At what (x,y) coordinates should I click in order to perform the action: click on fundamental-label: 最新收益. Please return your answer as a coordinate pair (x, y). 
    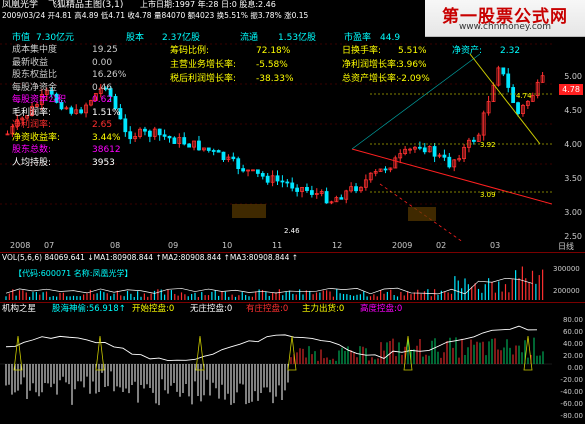
    Looking at the image, I should click on (30, 62).